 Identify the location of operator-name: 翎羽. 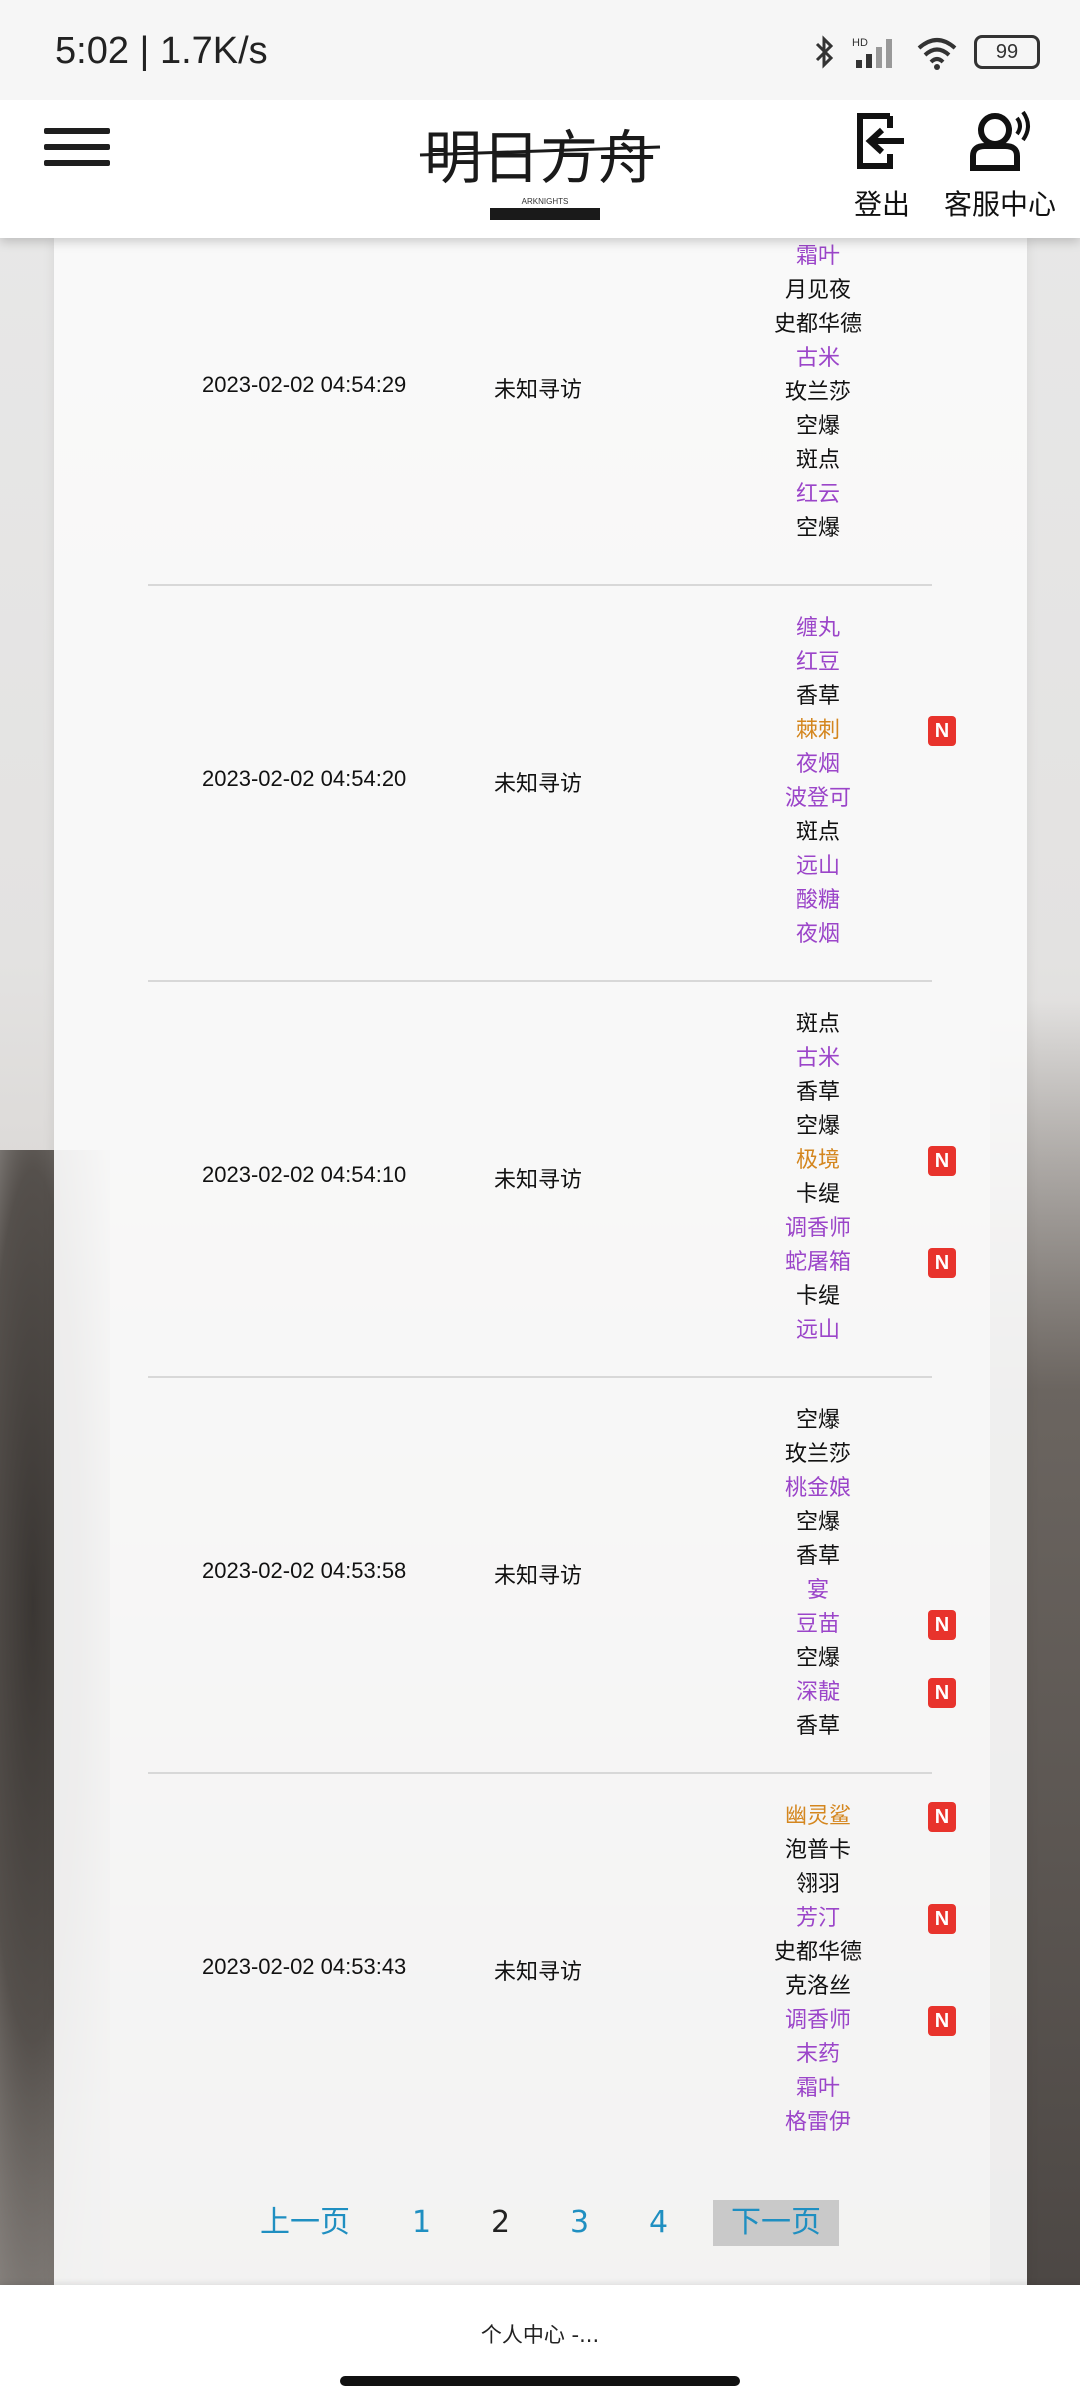
(817, 1884).